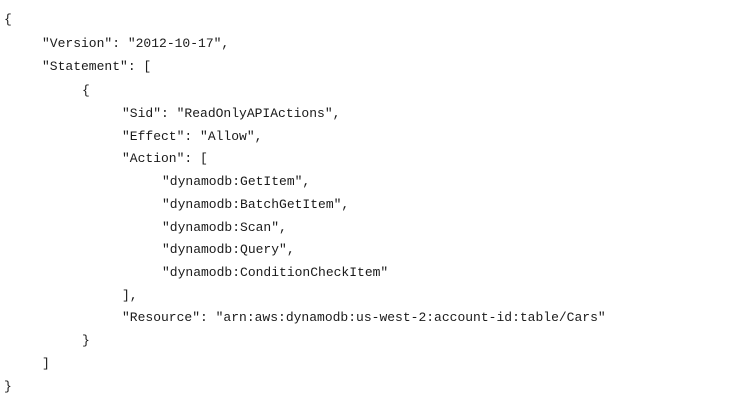  Describe the element at coordinates (130, 295) in the screenshot. I see `code-line-13: ],` at that location.